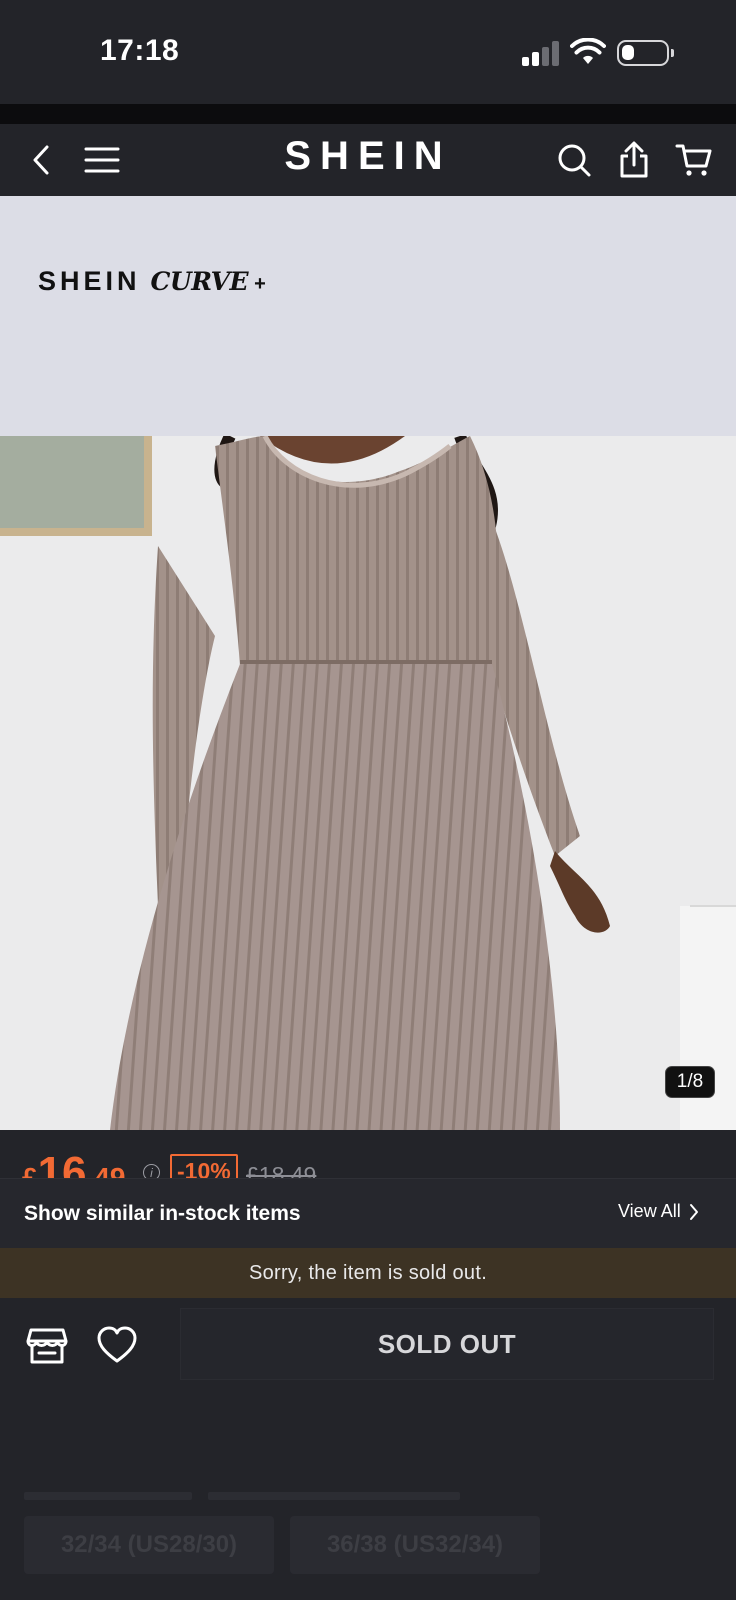 The image size is (736, 1600). Describe the element at coordinates (368, 1213) in the screenshot. I see `similar-items-row: Show similar in-stock items View All` at that location.